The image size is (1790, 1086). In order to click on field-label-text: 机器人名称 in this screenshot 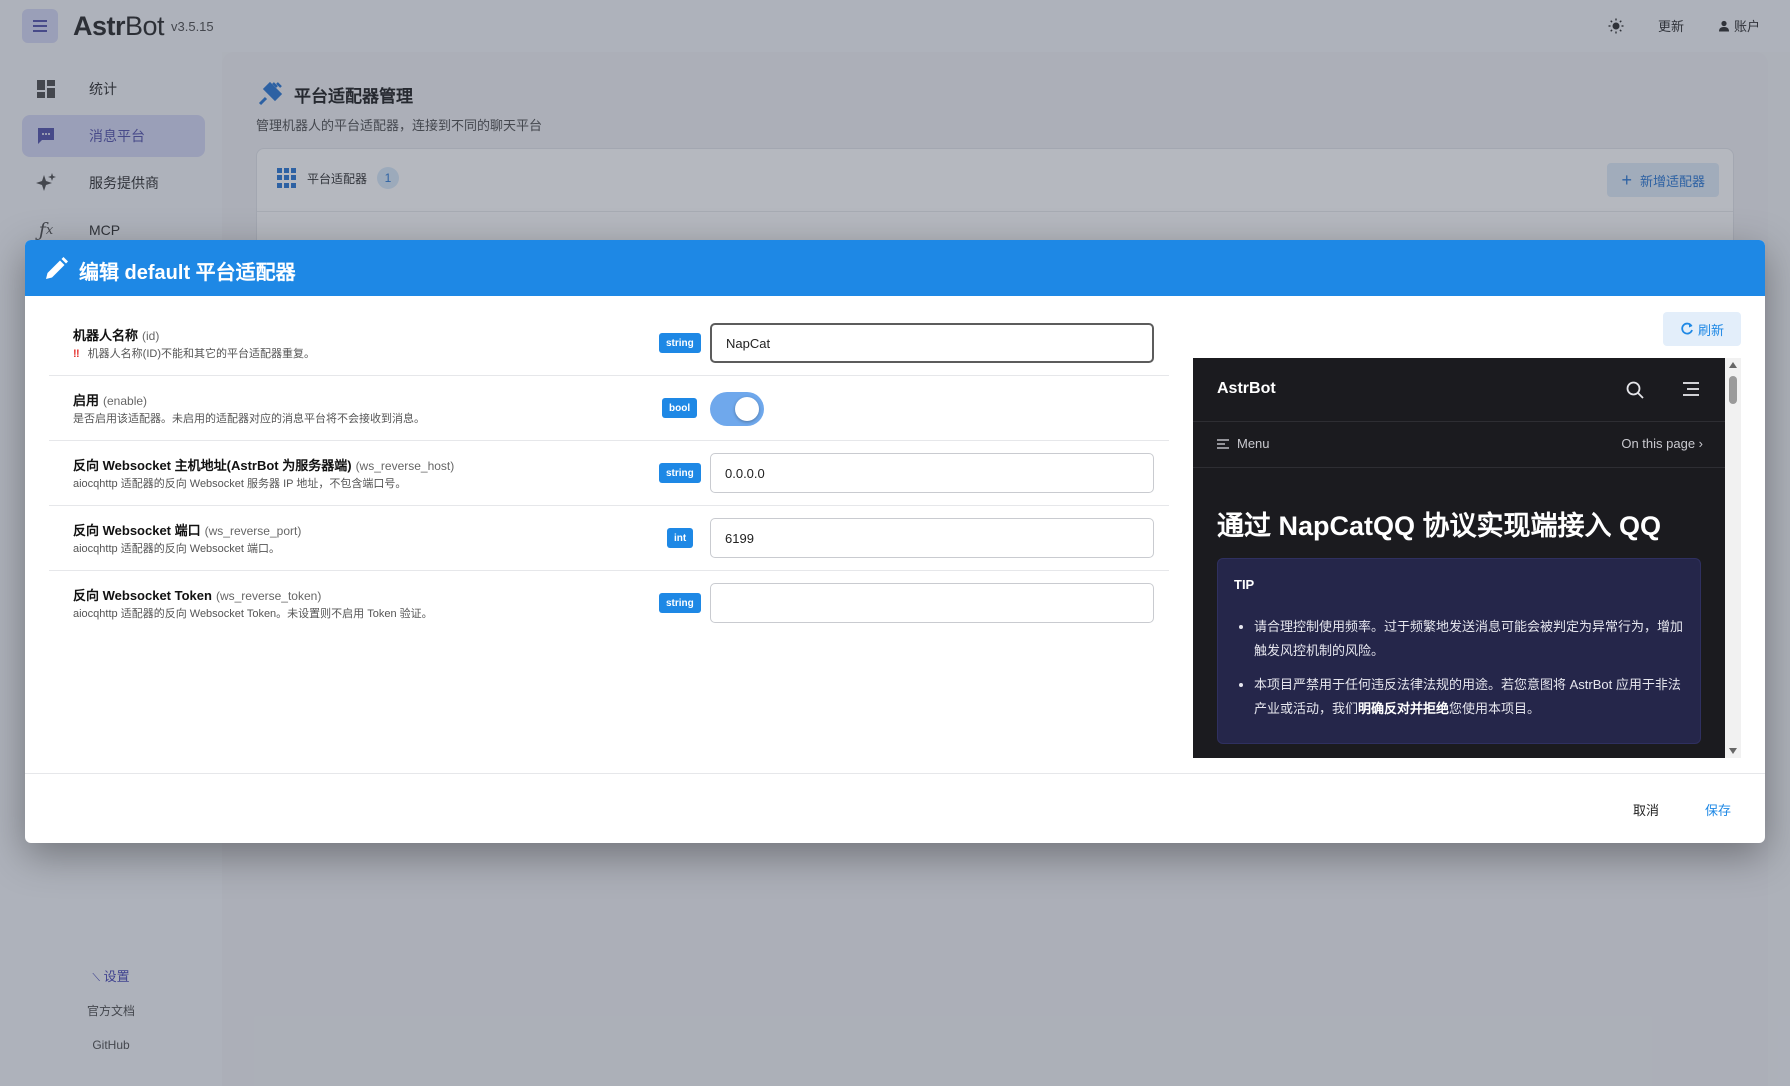, I will do `click(106, 335)`.